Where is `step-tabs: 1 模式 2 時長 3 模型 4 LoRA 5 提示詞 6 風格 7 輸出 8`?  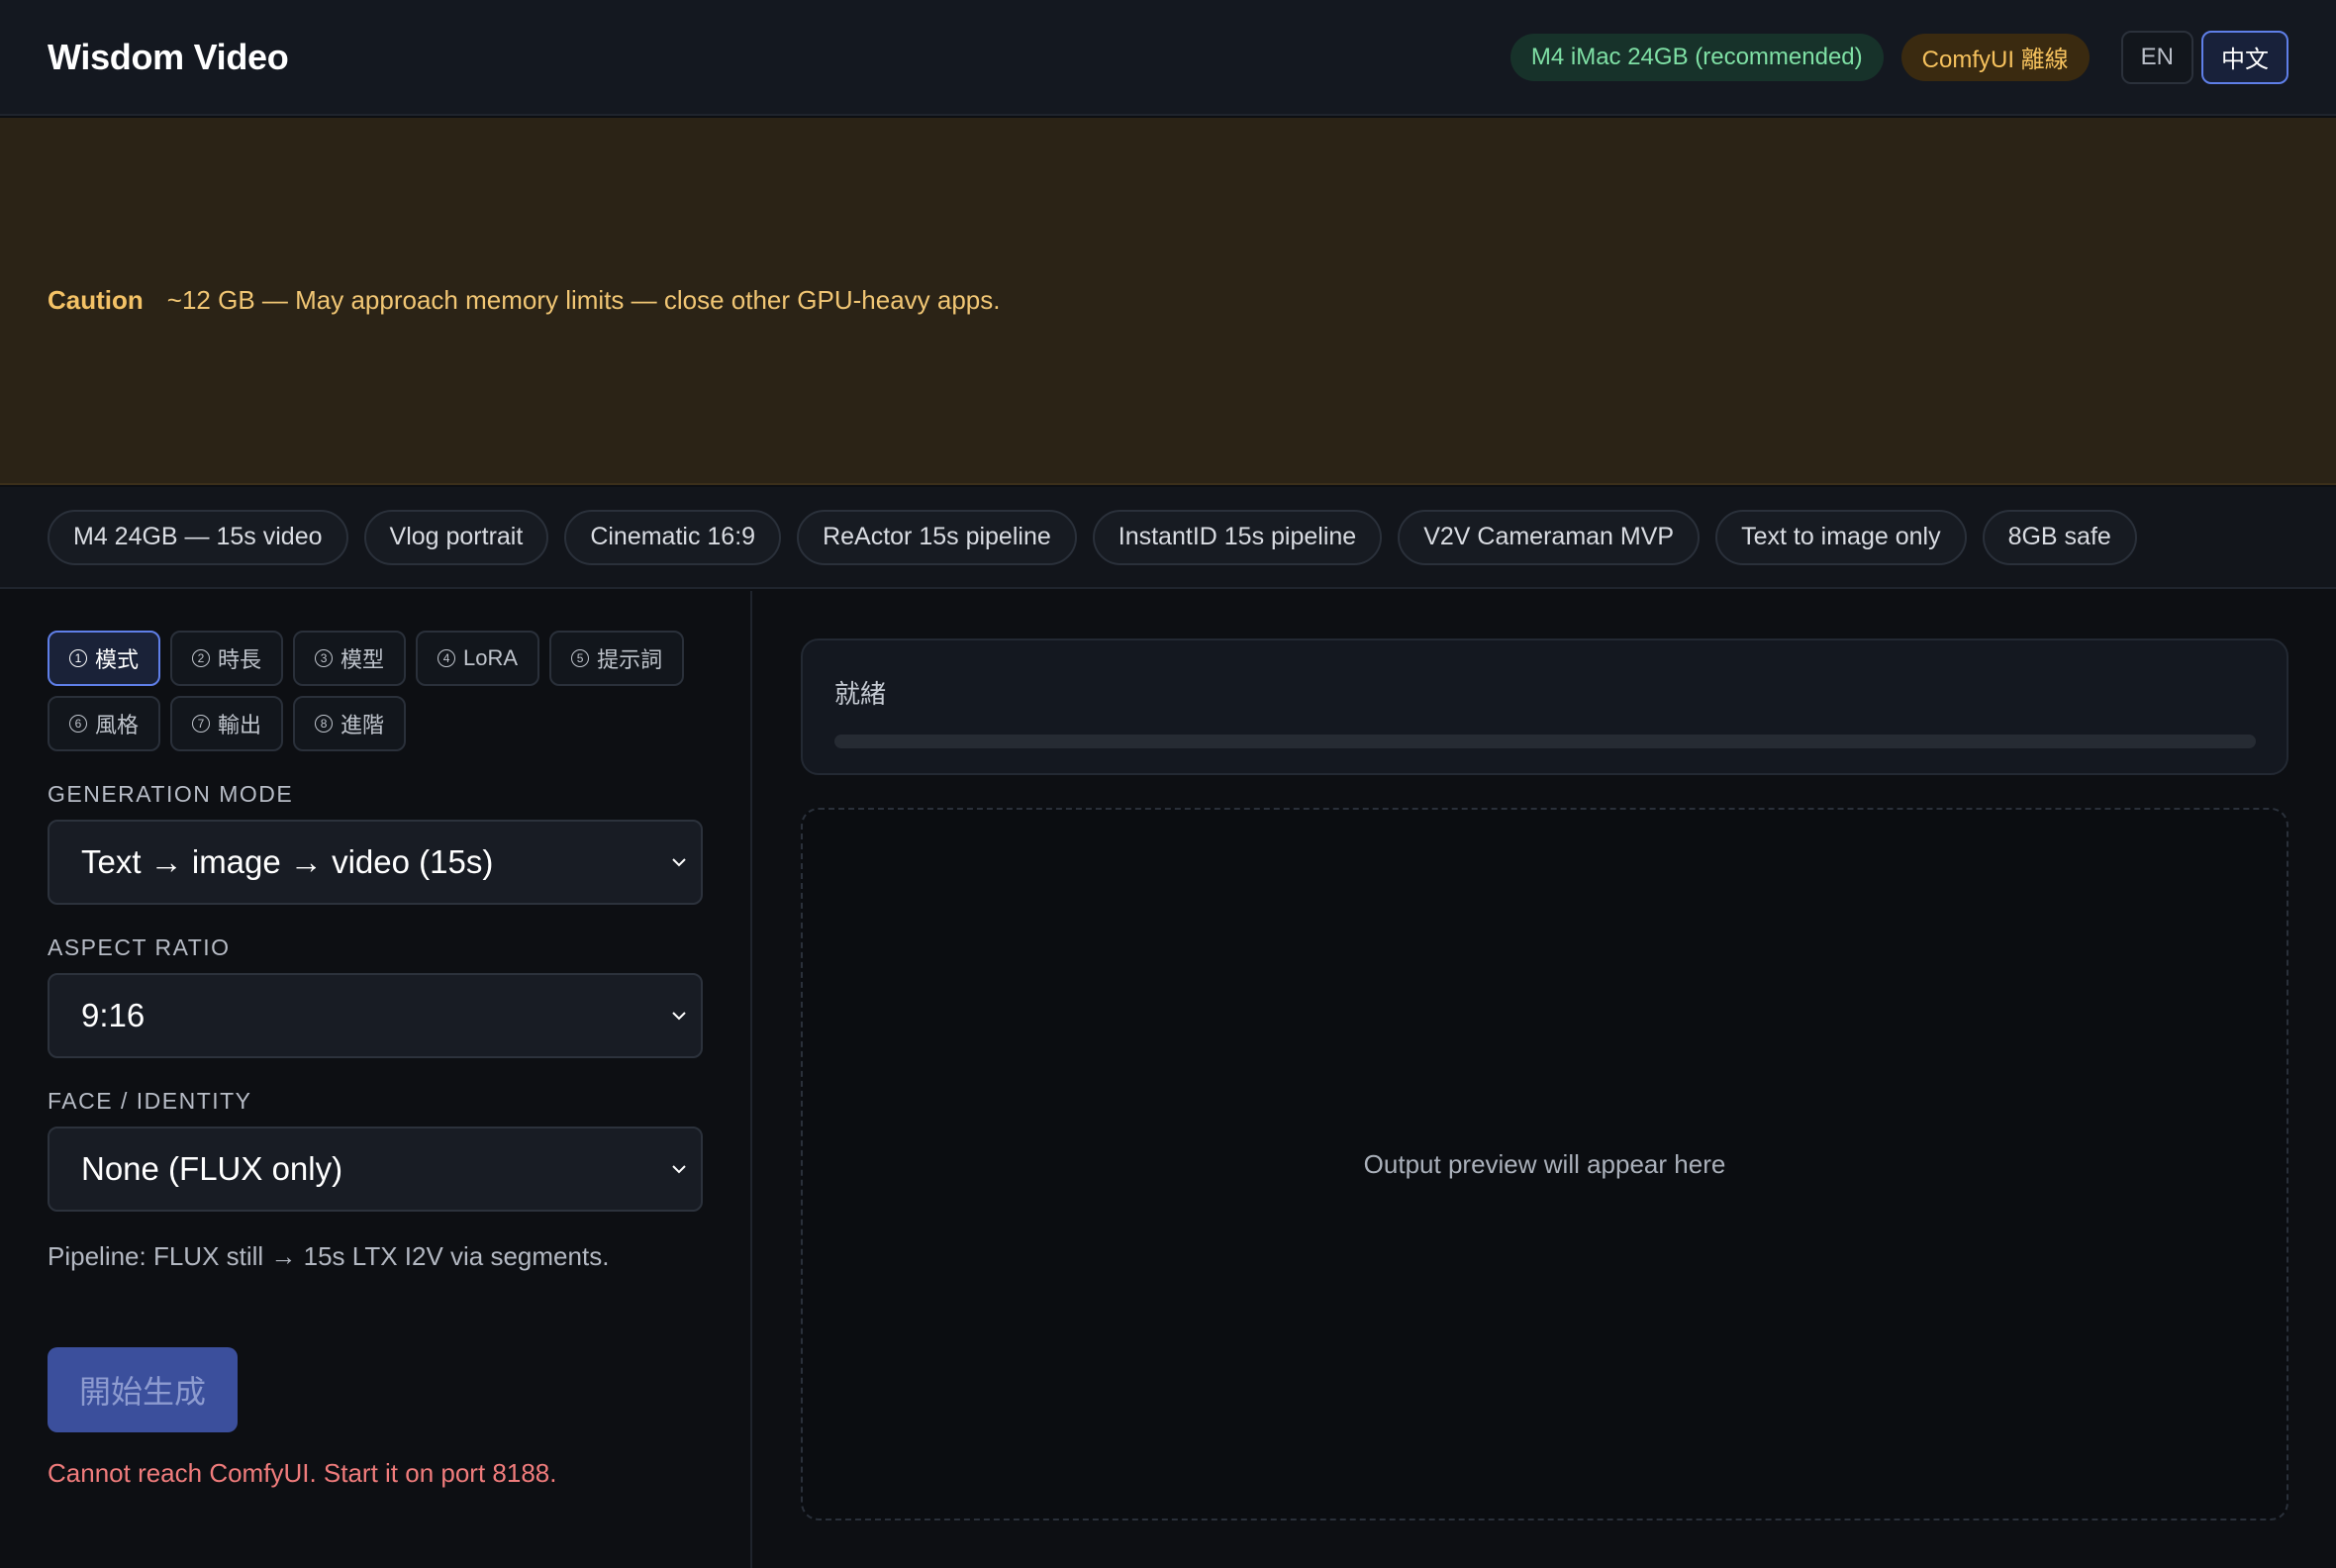 step-tabs: 1 模式 2 時長 3 模型 4 LoRA 5 提示詞 6 風格 7 輸出 8 is located at coordinates (379, 691).